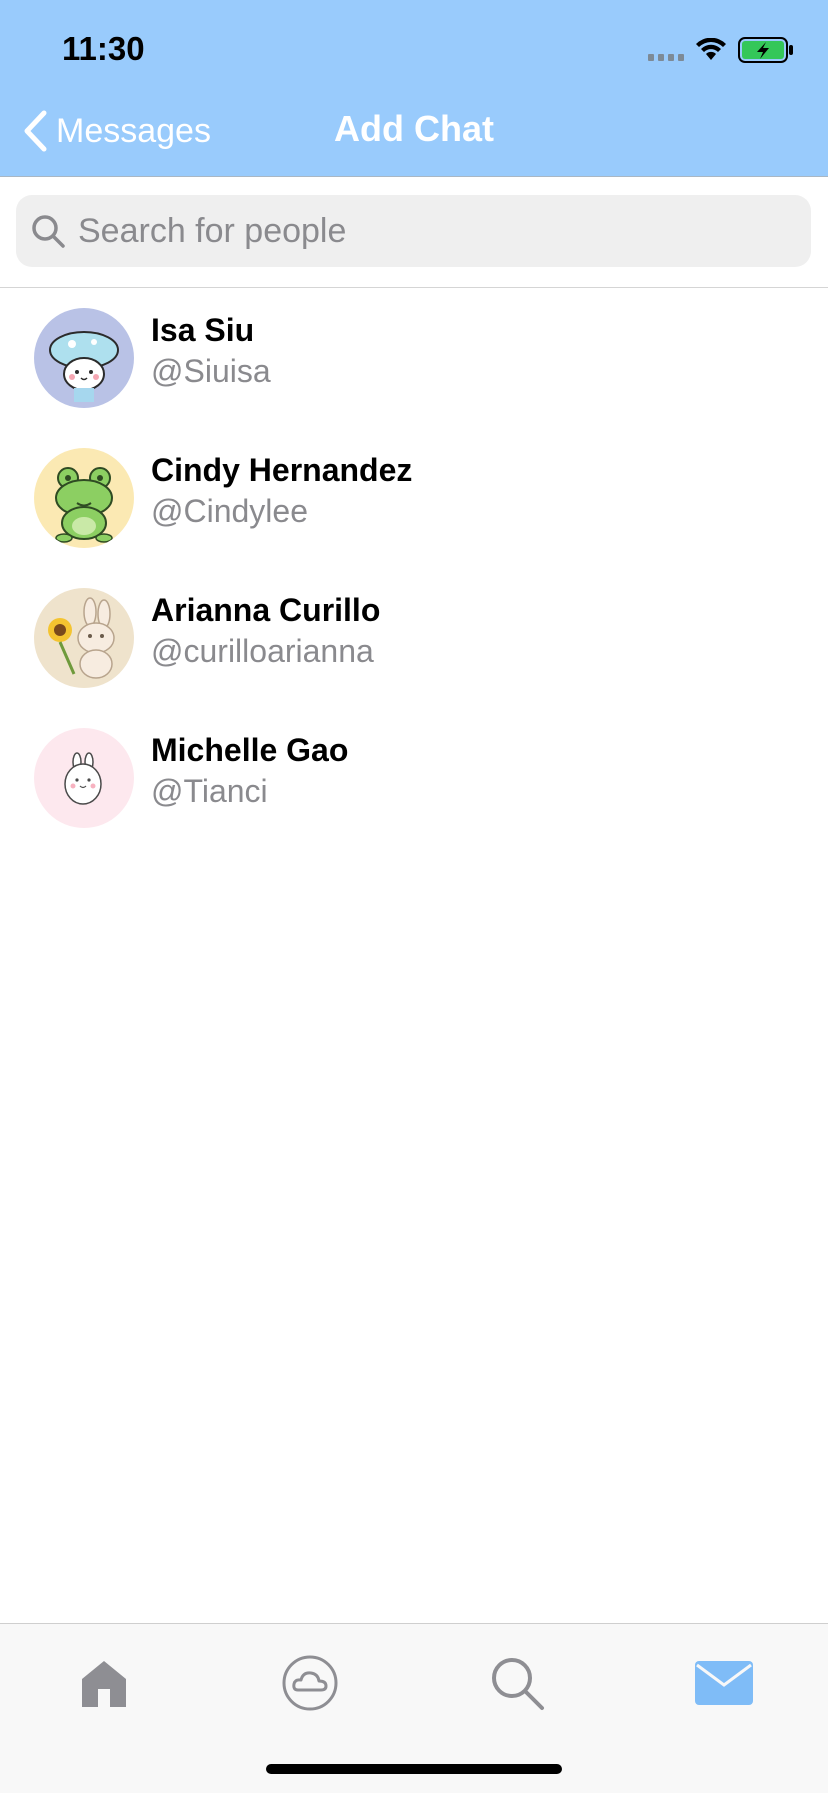  I want to click on tab-search, so click(517, 1683).